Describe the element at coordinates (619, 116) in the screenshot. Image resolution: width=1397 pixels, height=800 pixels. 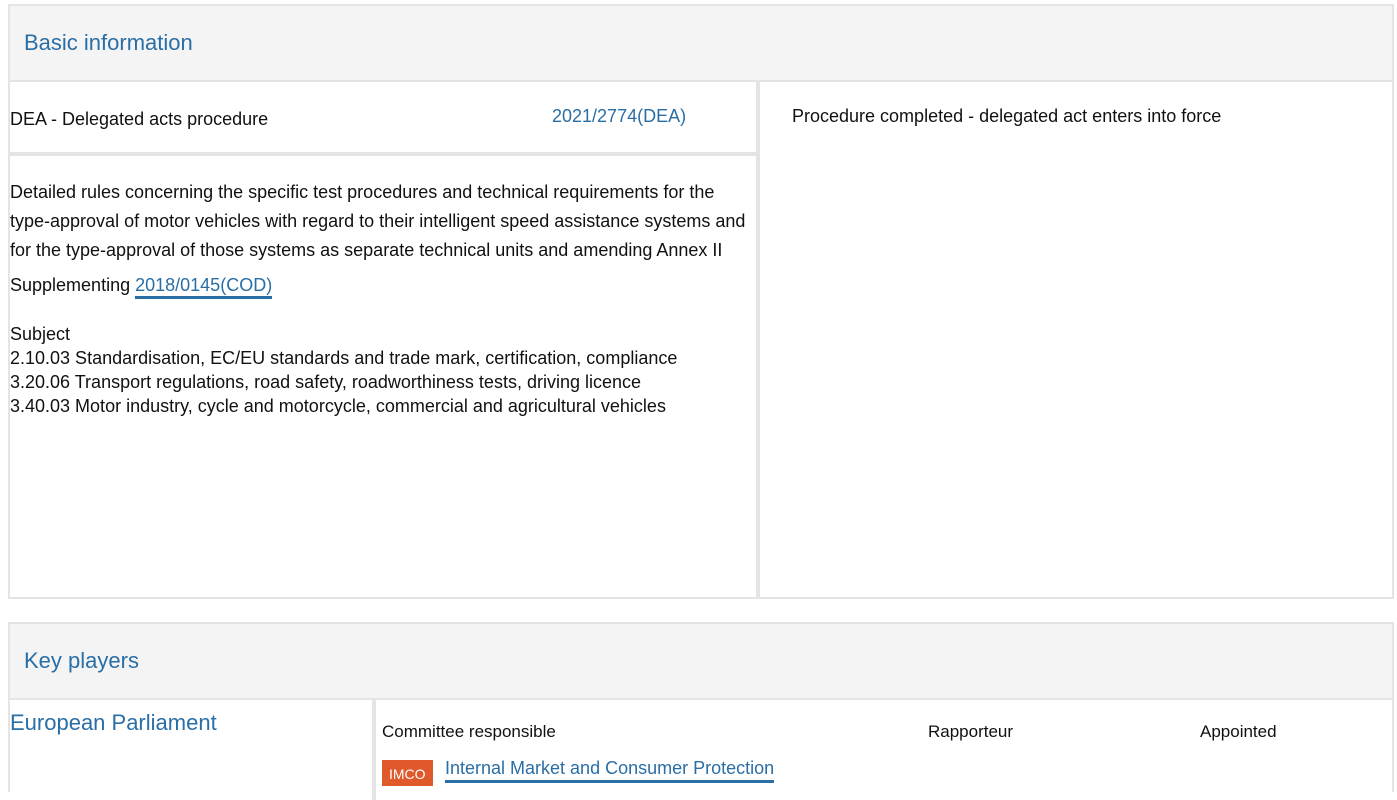
I see `procedure-reference-link: 2021/2774(DEA)` at that location.